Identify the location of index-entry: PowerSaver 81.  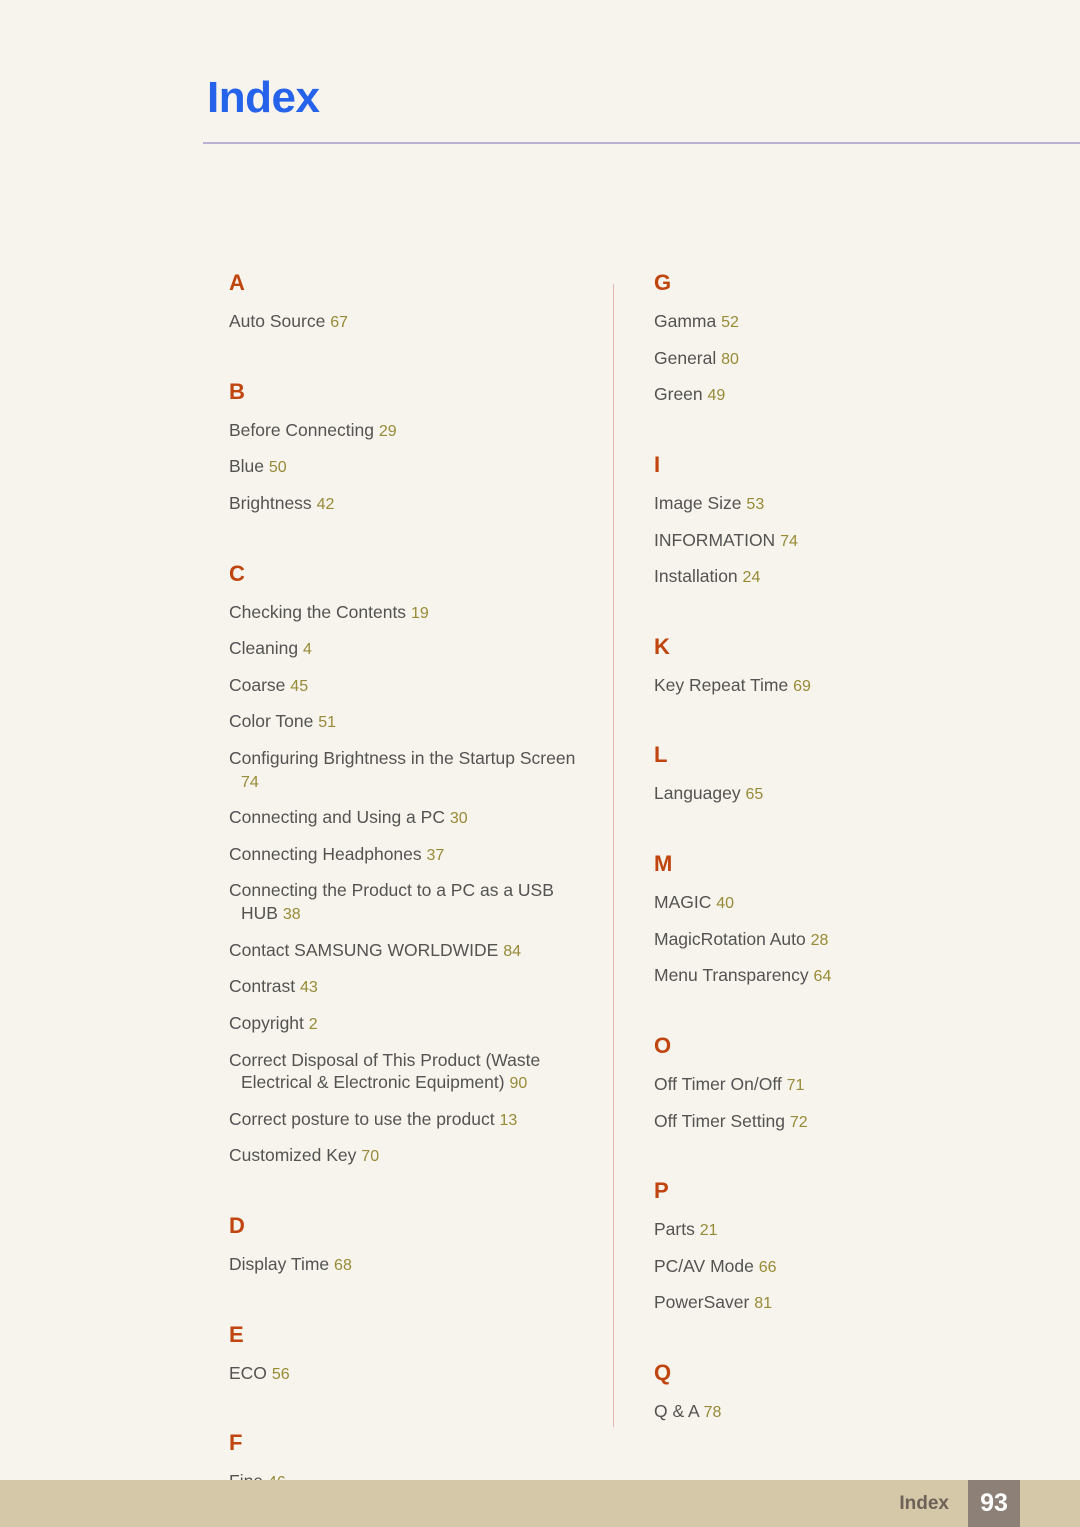
(844, 1303).